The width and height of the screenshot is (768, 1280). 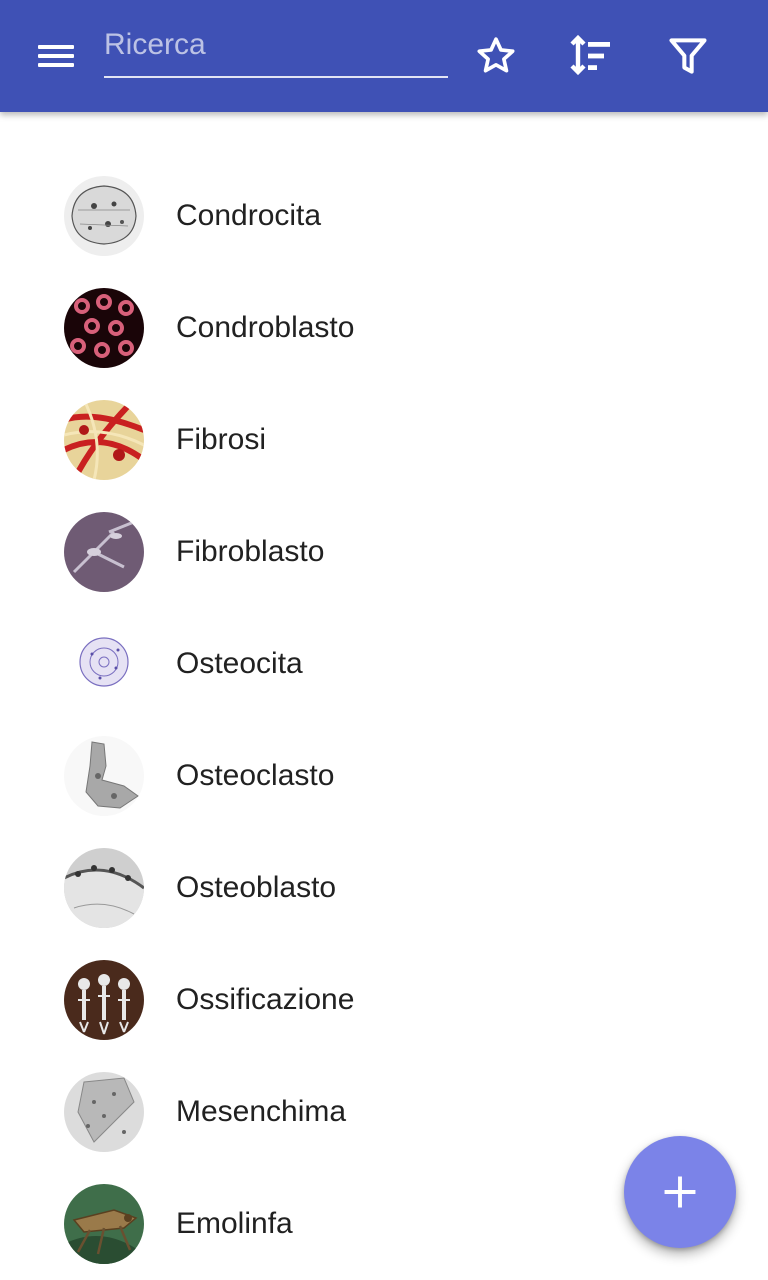 I want to click on list-item-label: Fibrosi, so click(x=221, y=439).